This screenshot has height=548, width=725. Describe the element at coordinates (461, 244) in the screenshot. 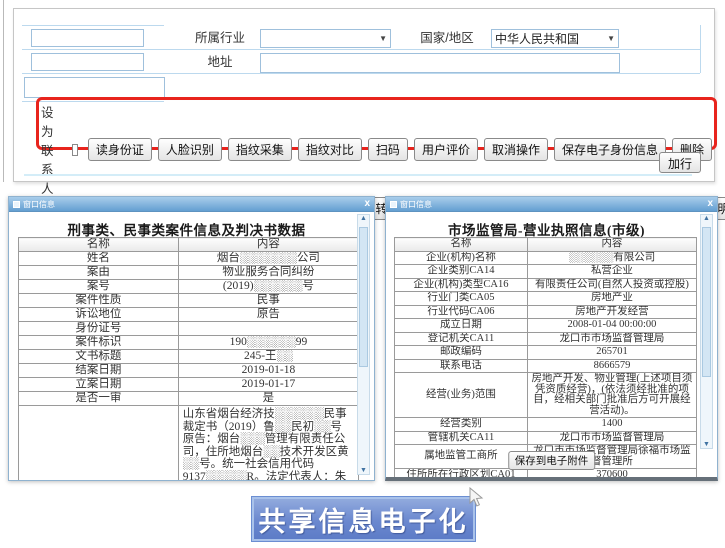

I see `header-name: 名称` at that location.